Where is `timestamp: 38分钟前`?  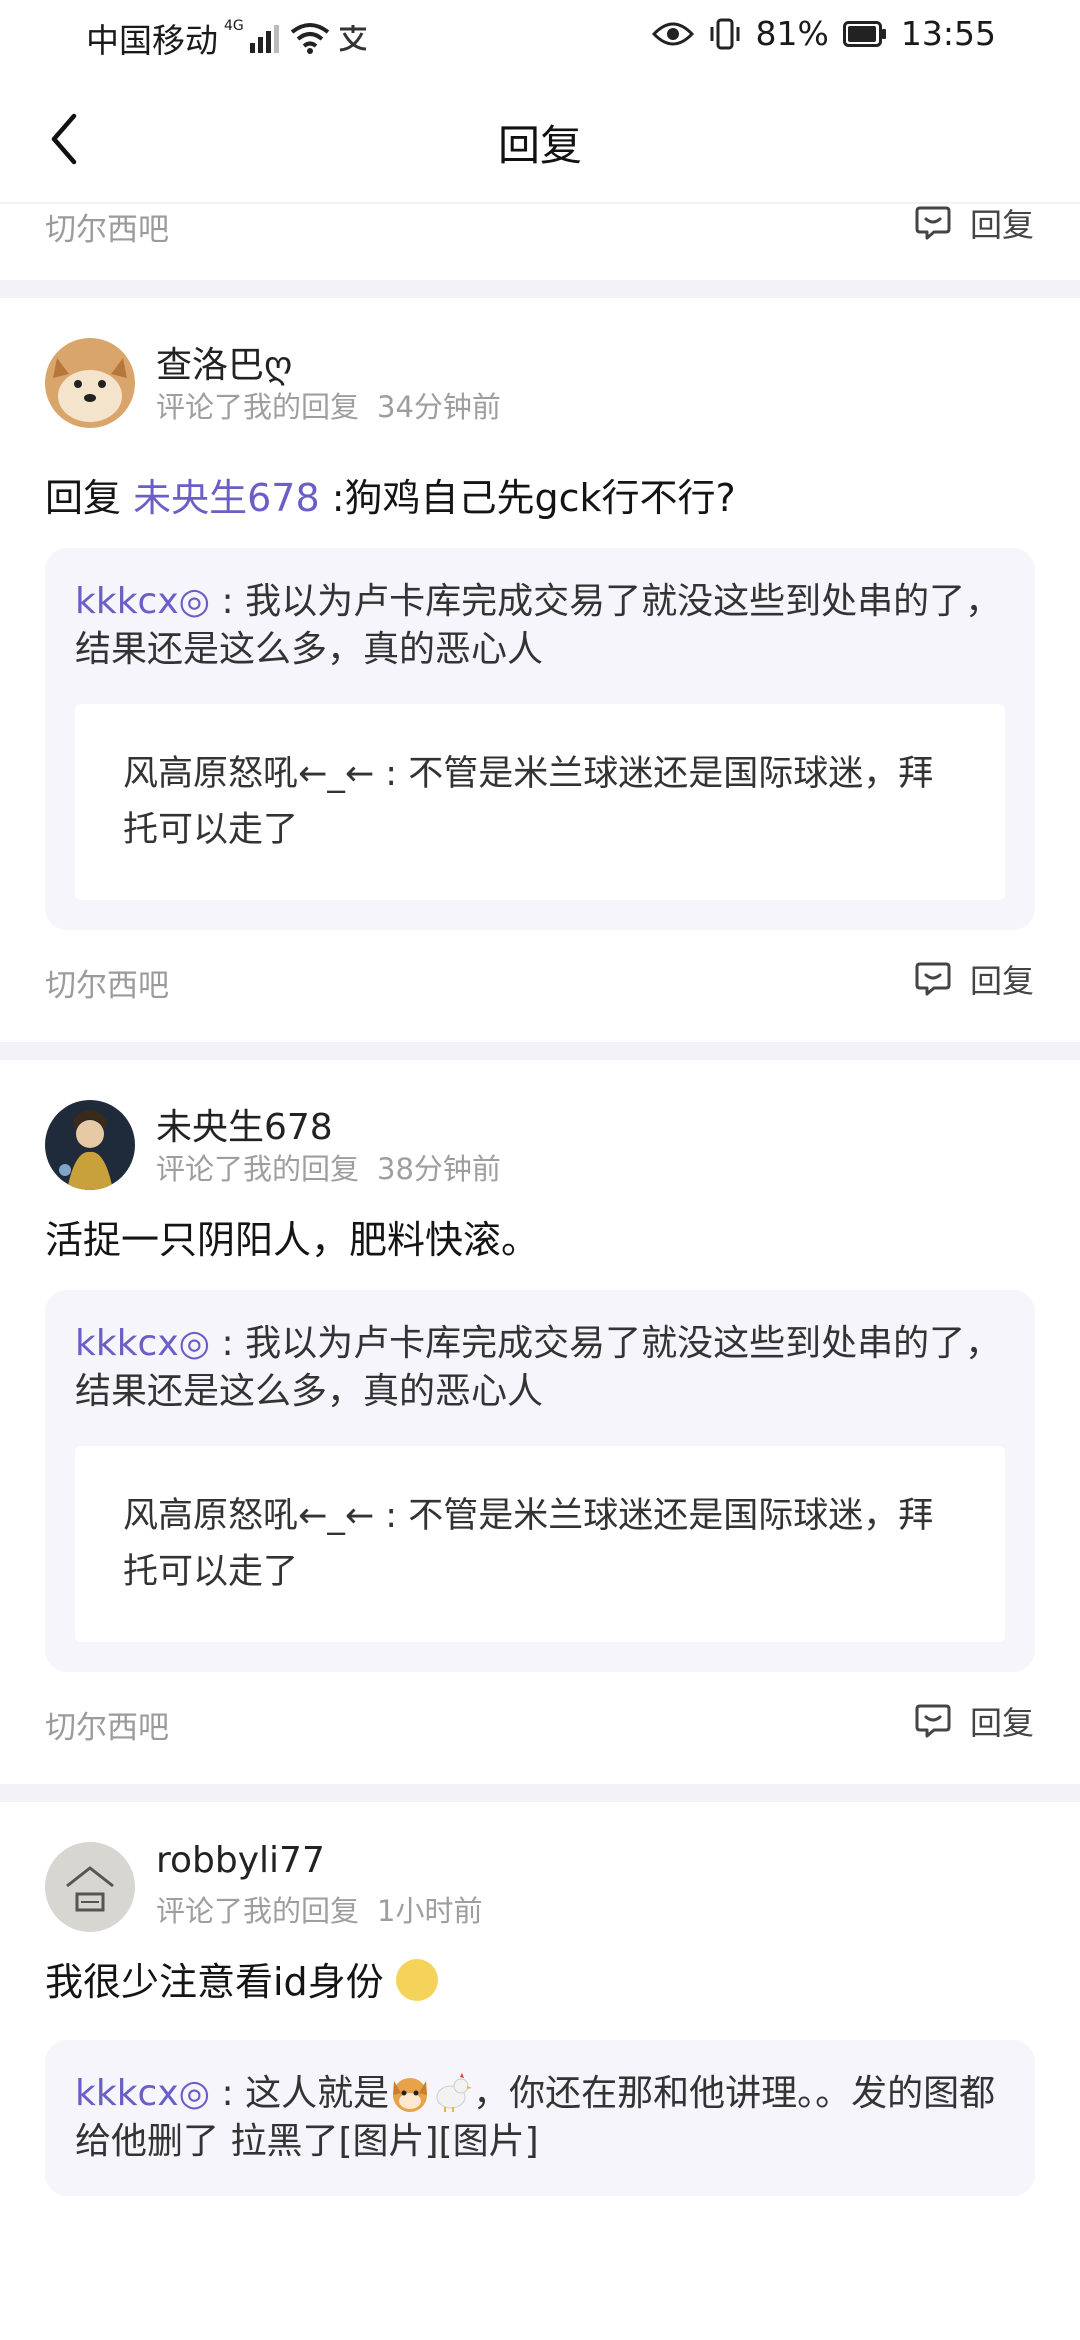 timestamp: 38分钟前 is located at coordinates (439, 1169).